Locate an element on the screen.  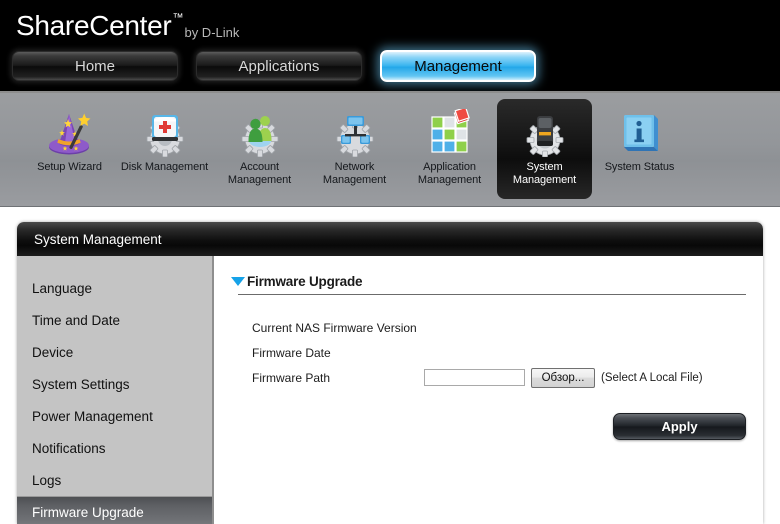
panel-title-text: System Management is located at coordinates (98, 239).